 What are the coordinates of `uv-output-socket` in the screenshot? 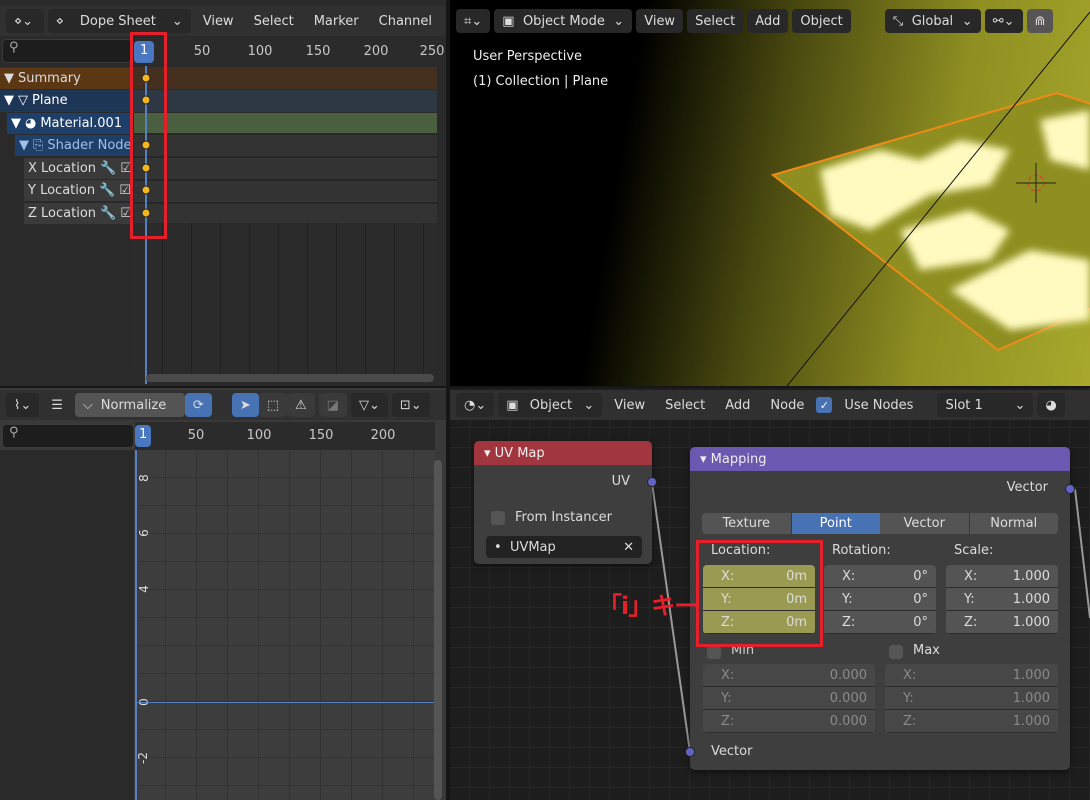 It's located at (652, 482).